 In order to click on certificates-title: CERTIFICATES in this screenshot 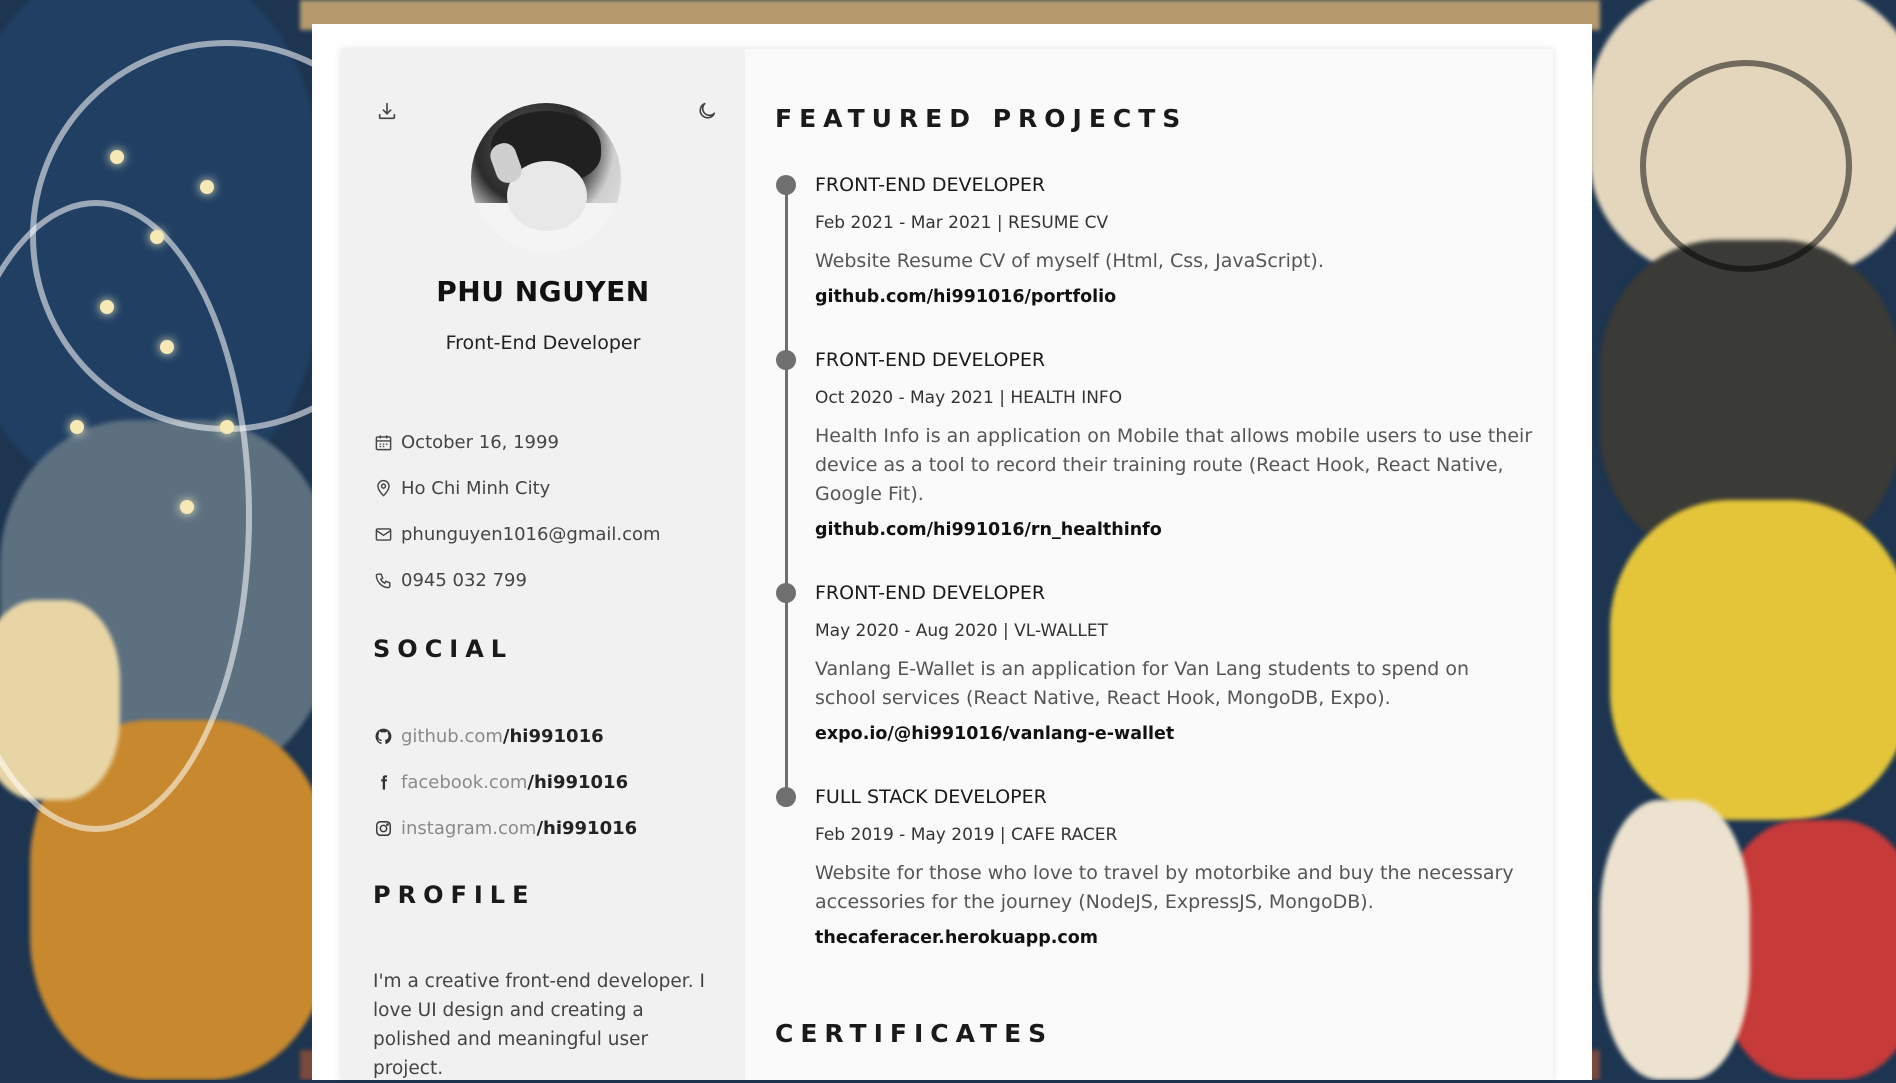, I will do `click(914, 1033)`.